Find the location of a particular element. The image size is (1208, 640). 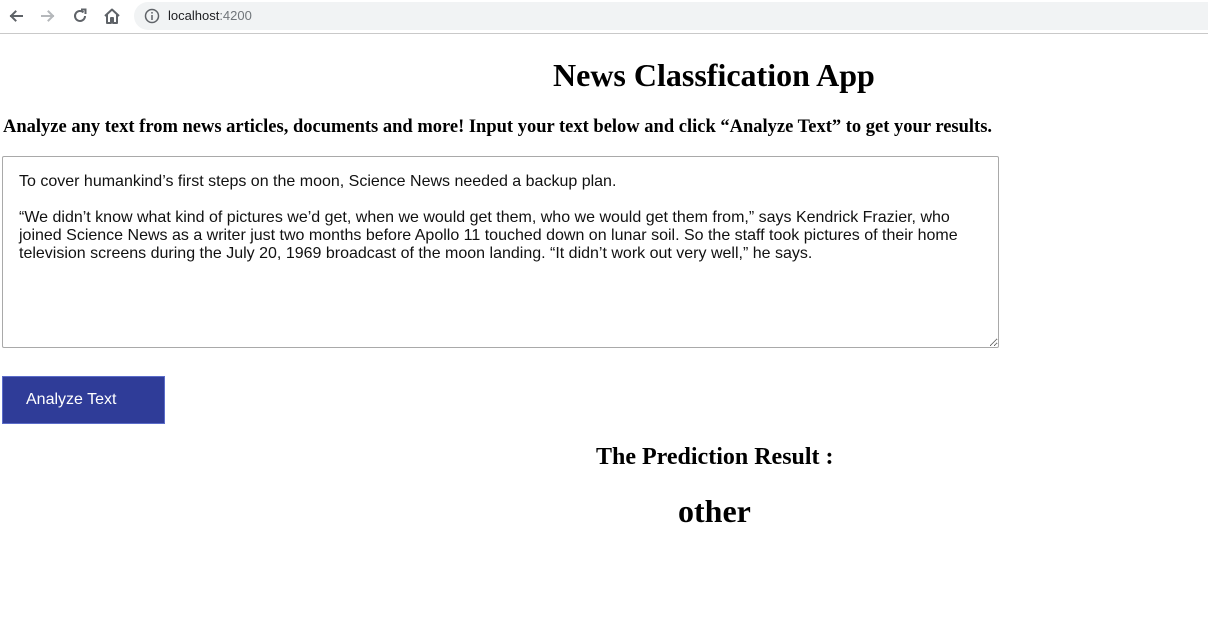

home-icon is located at coordinates (112, 16).